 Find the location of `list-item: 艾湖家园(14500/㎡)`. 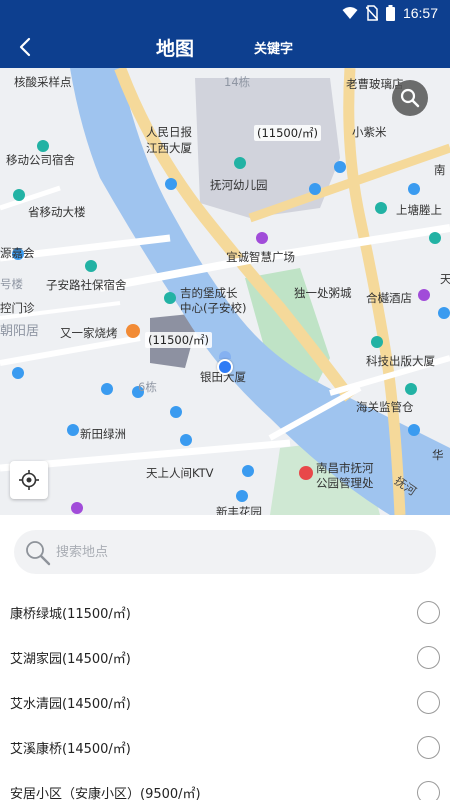

list-item: 艾湖家园(14500/㎡) is located at coordinates (225, 657).